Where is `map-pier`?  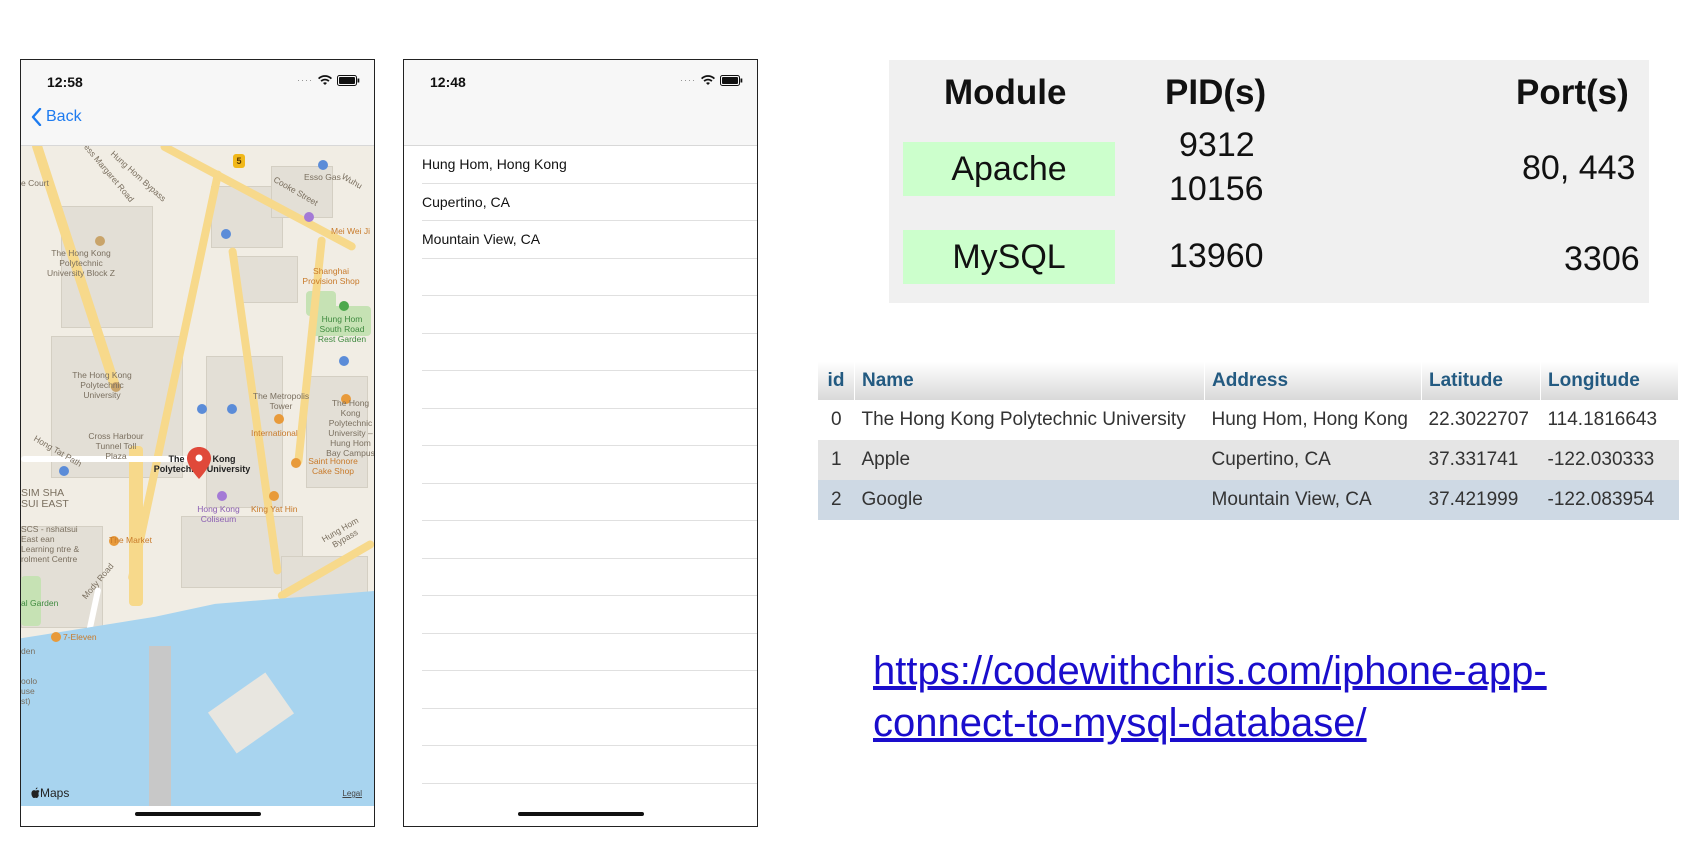 map-pier is located at coordinates (160, 726).